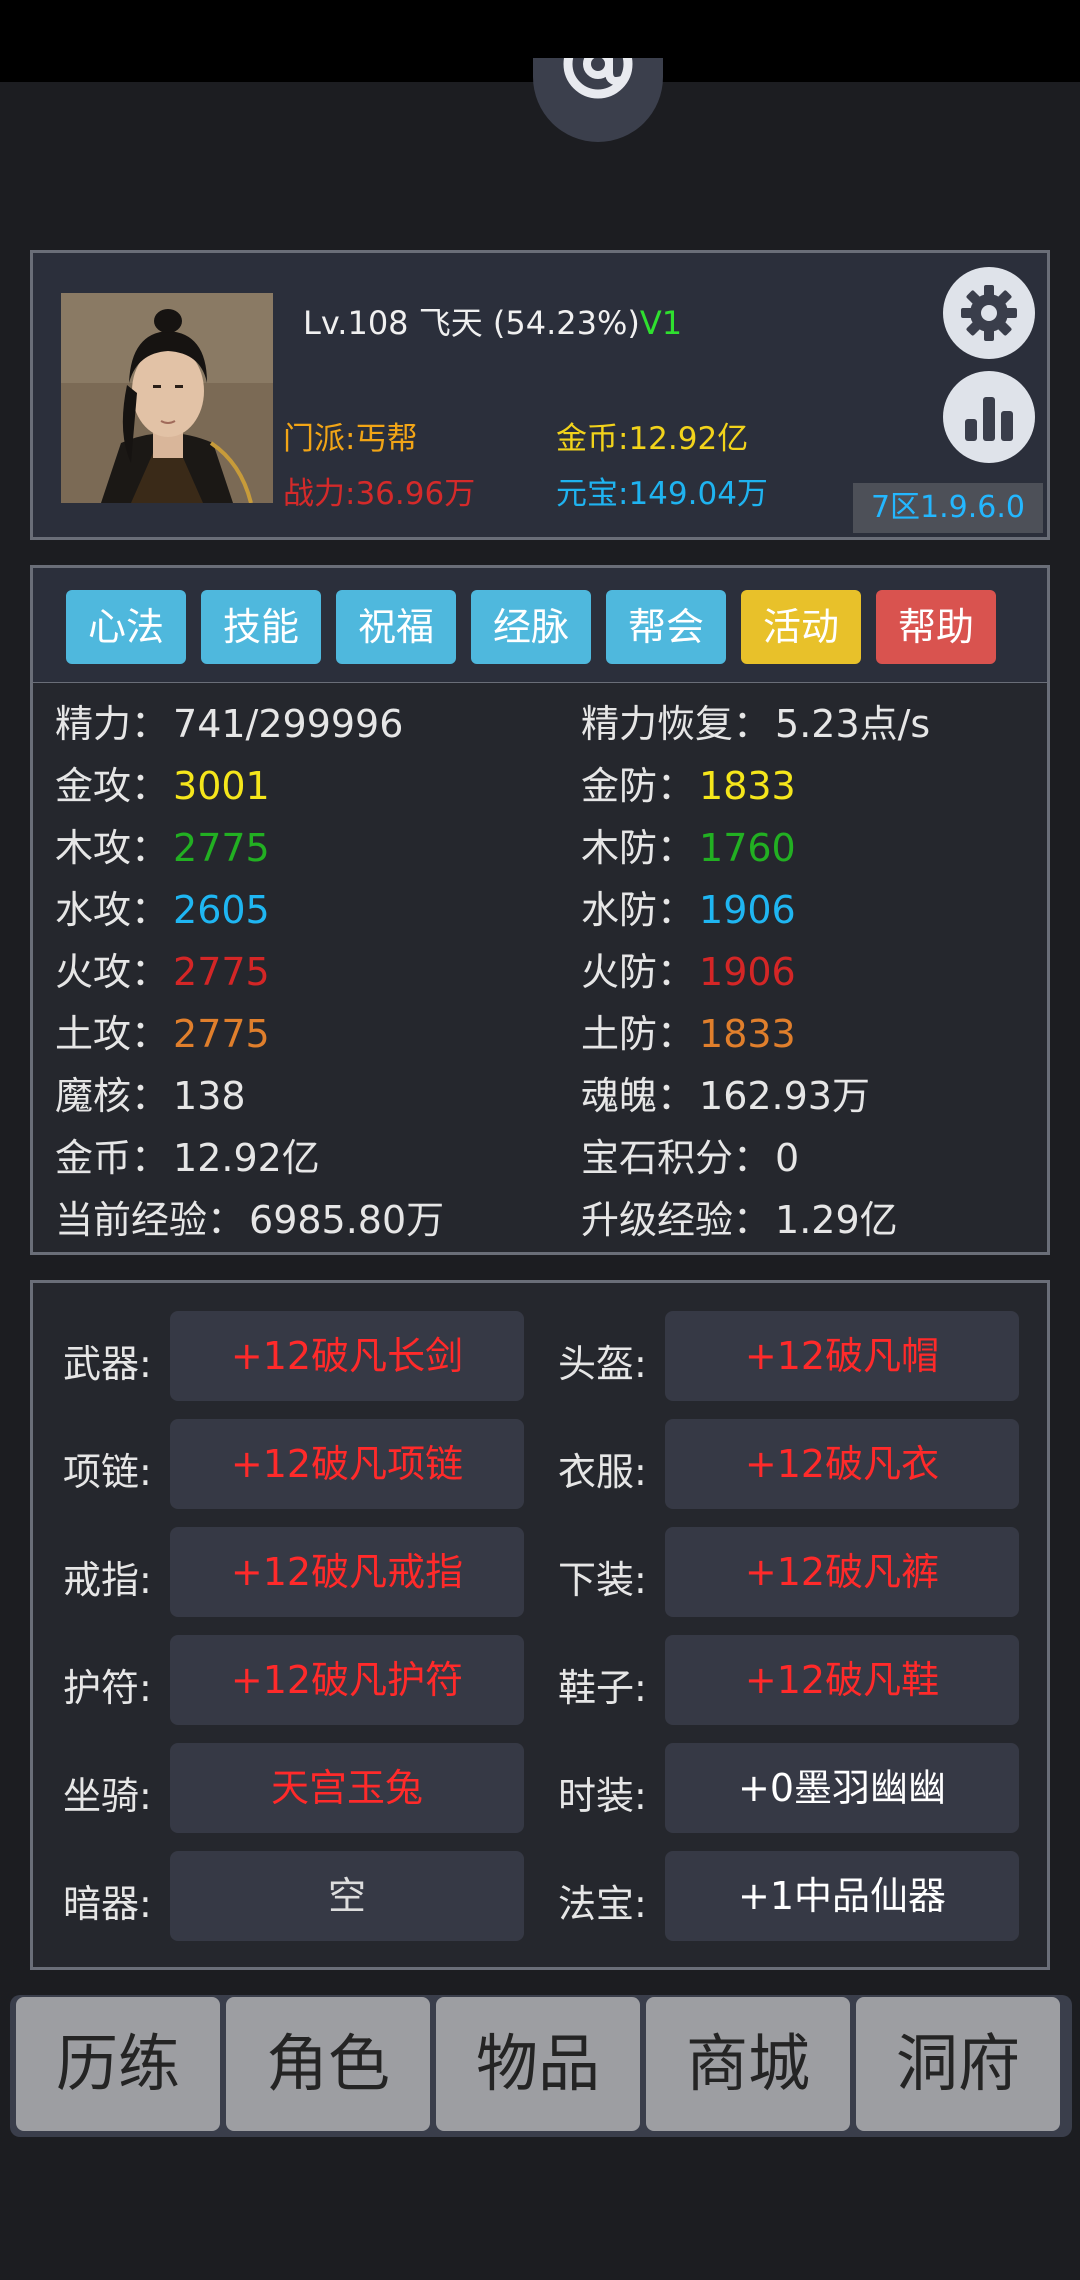 Image resolution: width=1080 pixels, height=2280 pixels. I want to click on tab-guild: 帮会, so click(666, 627).